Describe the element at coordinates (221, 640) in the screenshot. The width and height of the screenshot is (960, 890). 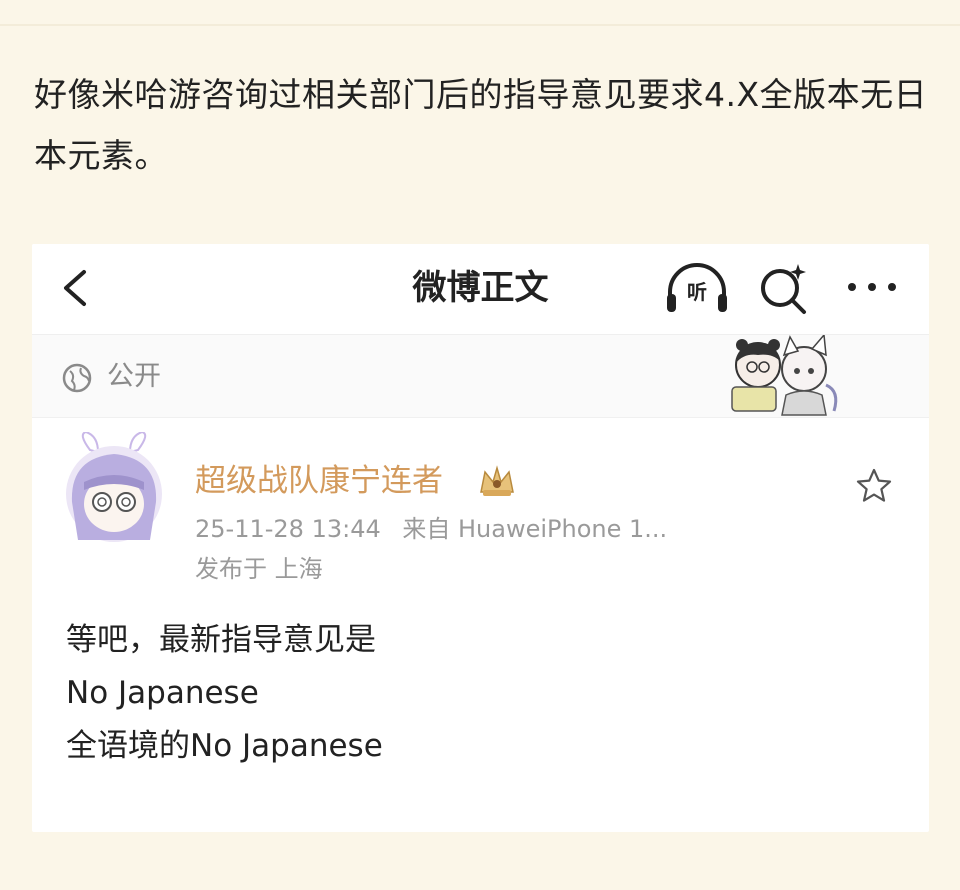
I see `body-line: 等吧，最新指导意见是` at that location.